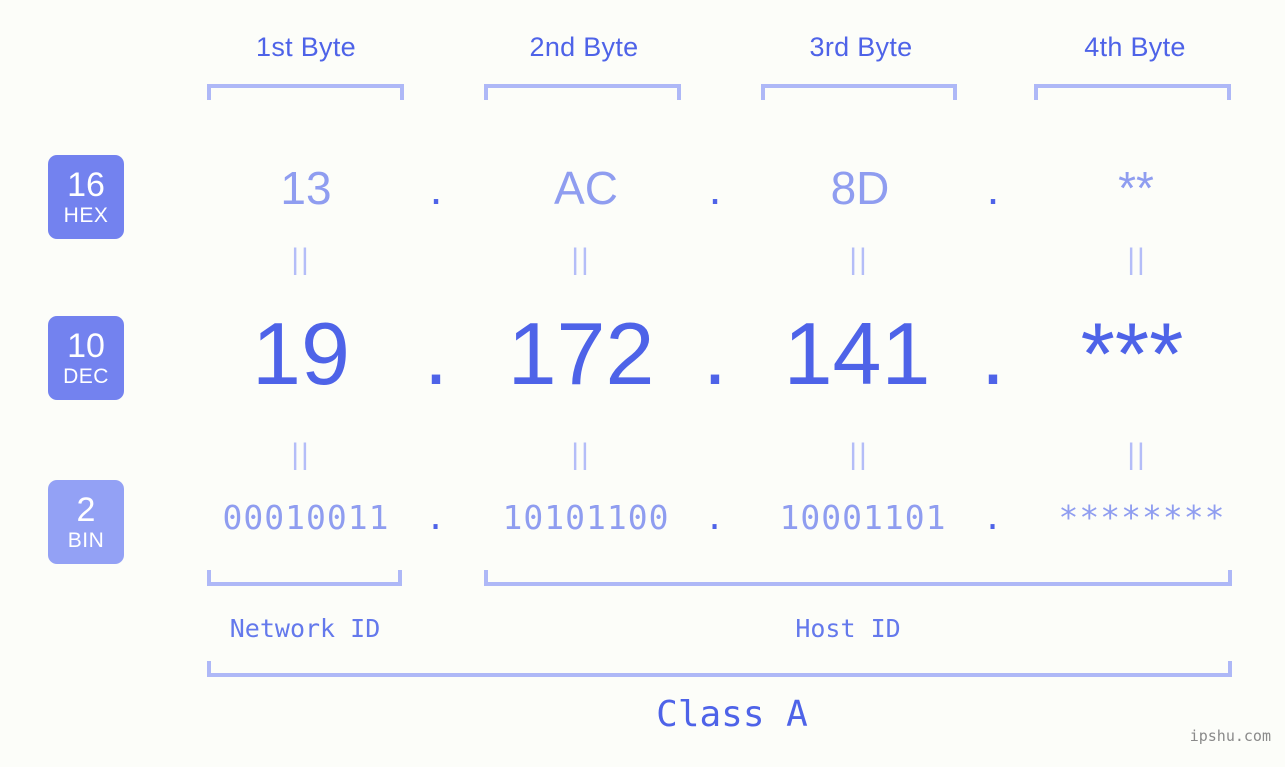 This screenshot has width=1285, height=767. Describe the element at coordinates (86, 185) in the screenshot. I see `base-badge-hex-number: 16` at that location.